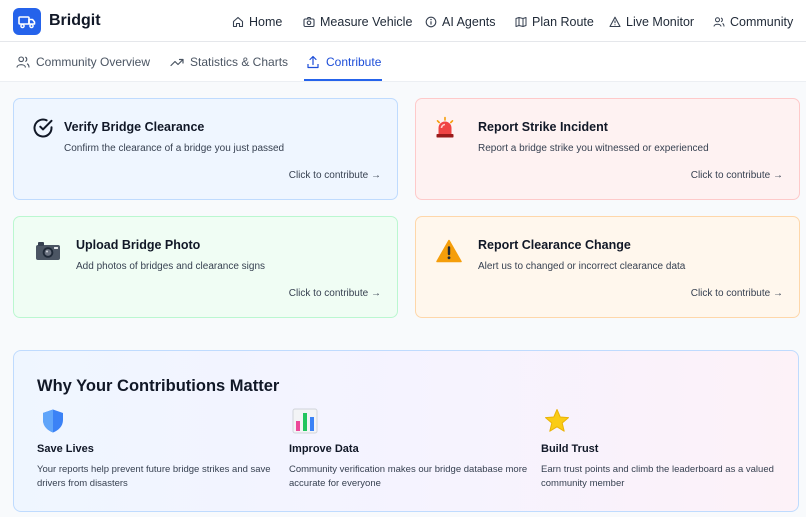 Image resolution: width=806 pixels, height=517 pixels. Describe the element at coordinates (563, 22) in the screenshot. I see `nav-label: Plan Route` at that location.